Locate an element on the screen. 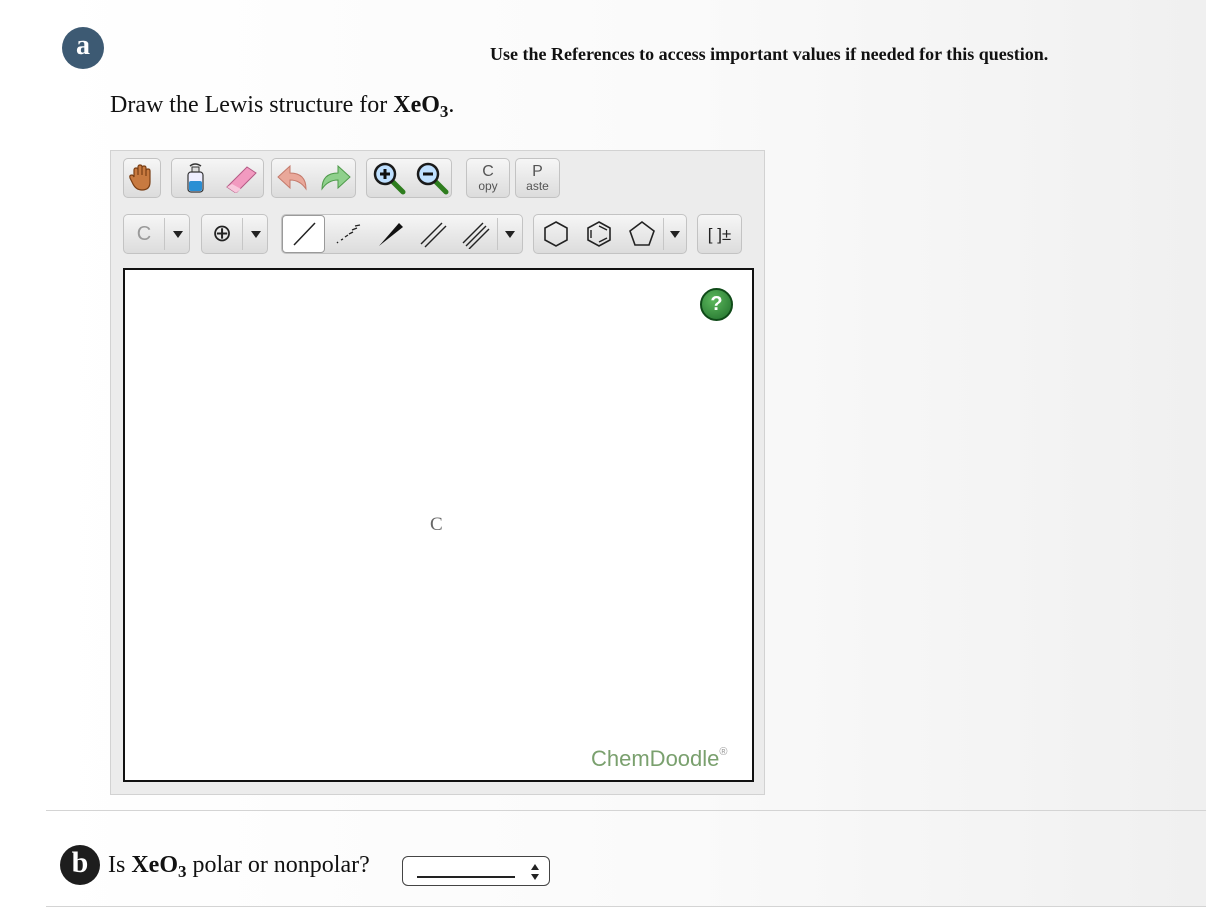 The image size is (1206, 920). copy-button: C opy is located at coordinates (488, 178).